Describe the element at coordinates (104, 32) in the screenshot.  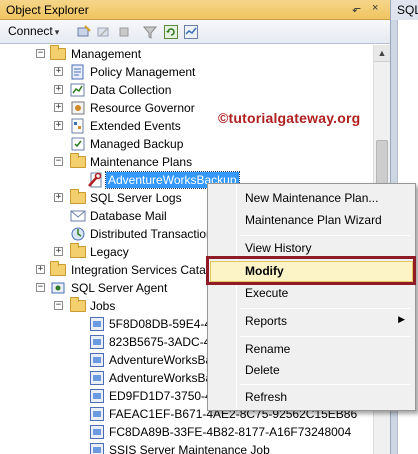
I see `disconnect-icon` at that location.